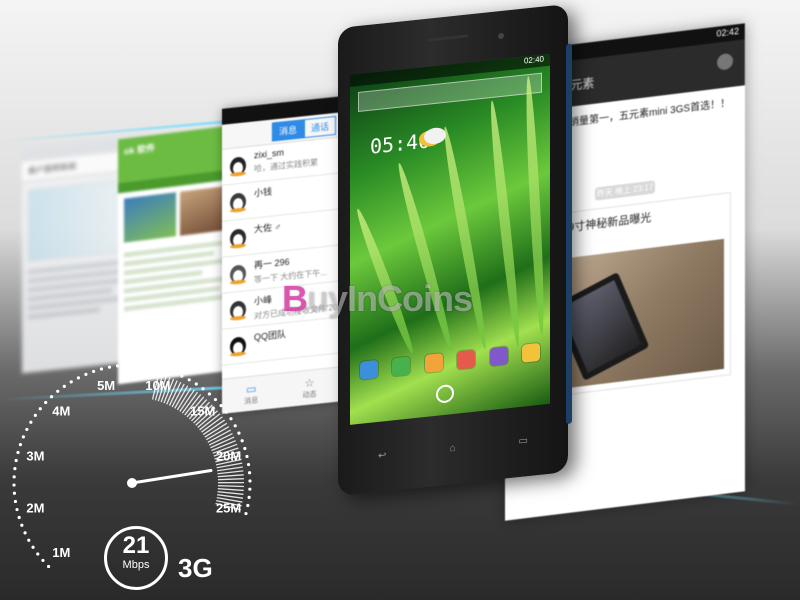 This screenshot has height=600, width=800. Describe the element at coordinates (288, 130) in the screenshot. I see `tab-messages: 消息` at that location.